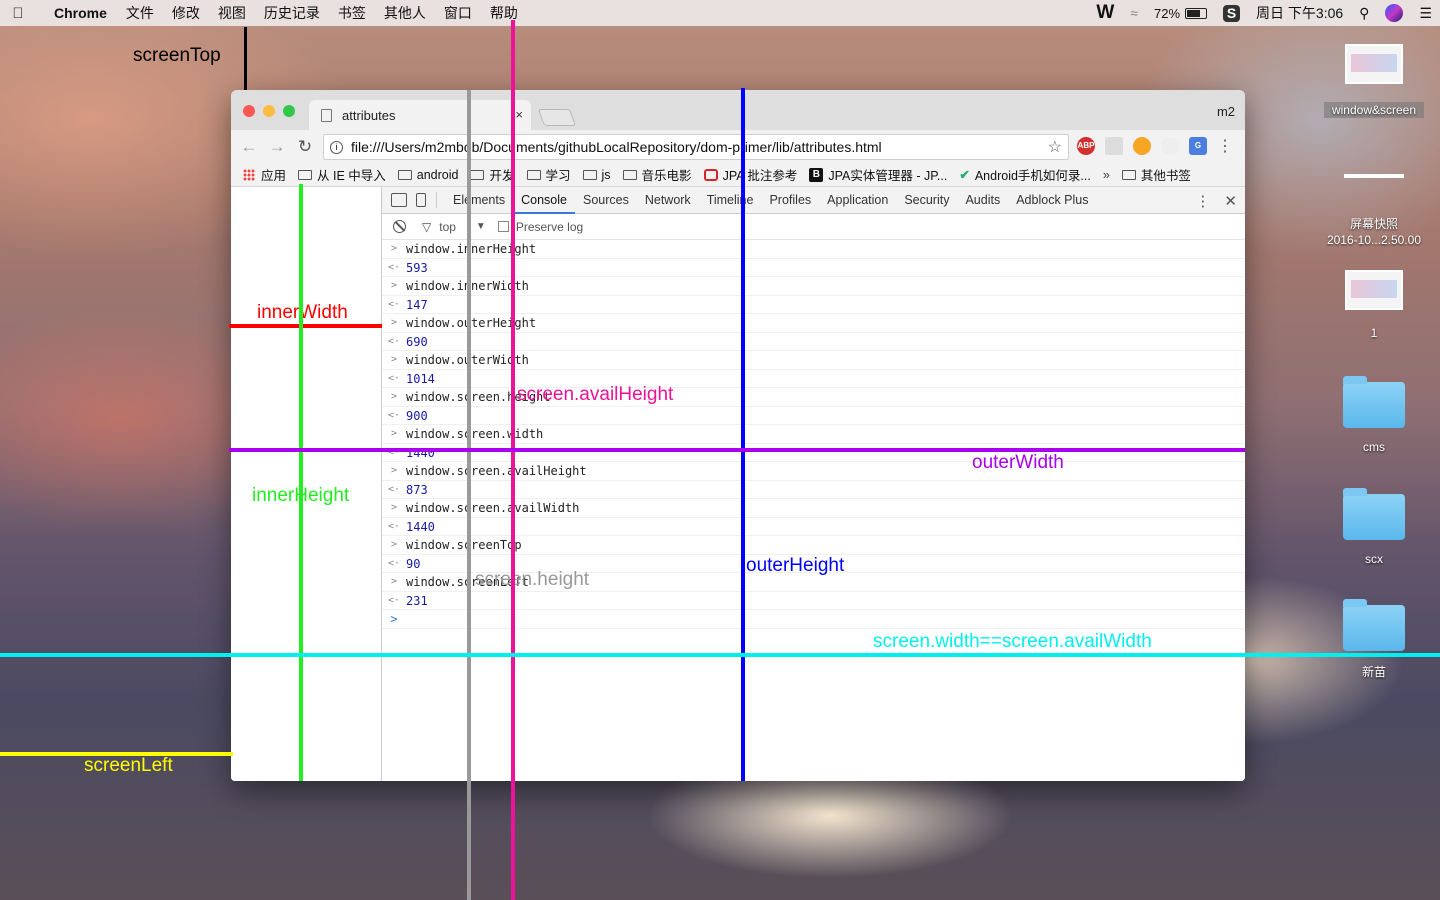 The image size is (1440, 900). What do you see at coordinates (417, 341) in the screenshot?
I see `console-text: 690` at bounding box center [417, 341].